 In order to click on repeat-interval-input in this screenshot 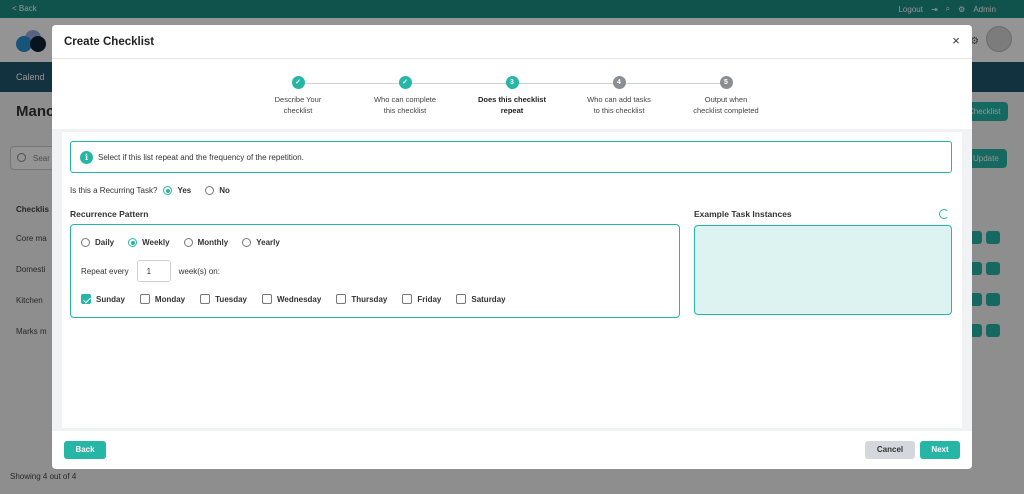, I will do `click(153, 271)`.